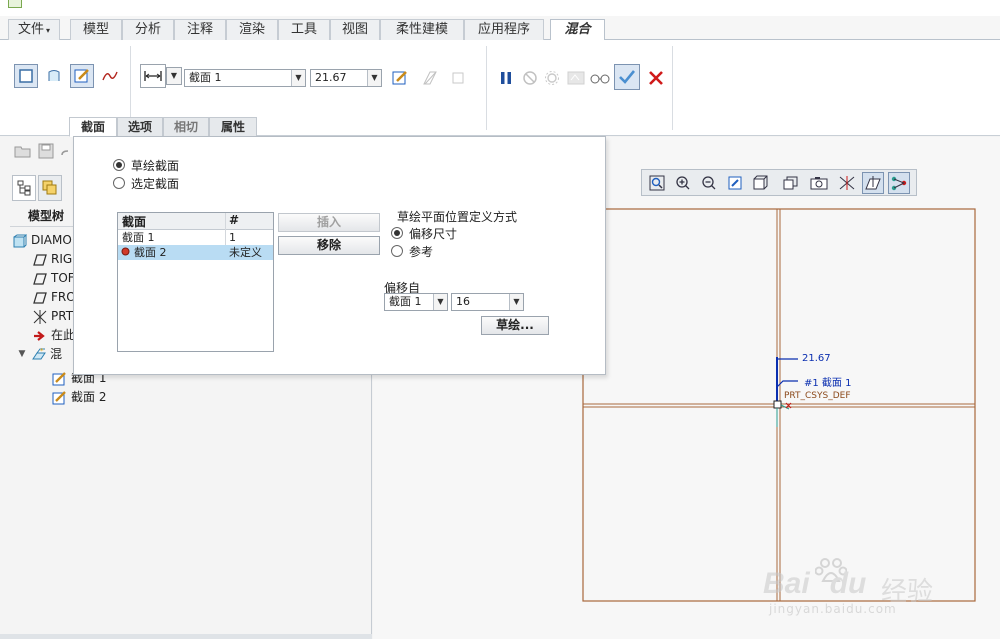 The height and width of the screenshot is (639, 1000). I want to click on surface-button, so click(54, 76).